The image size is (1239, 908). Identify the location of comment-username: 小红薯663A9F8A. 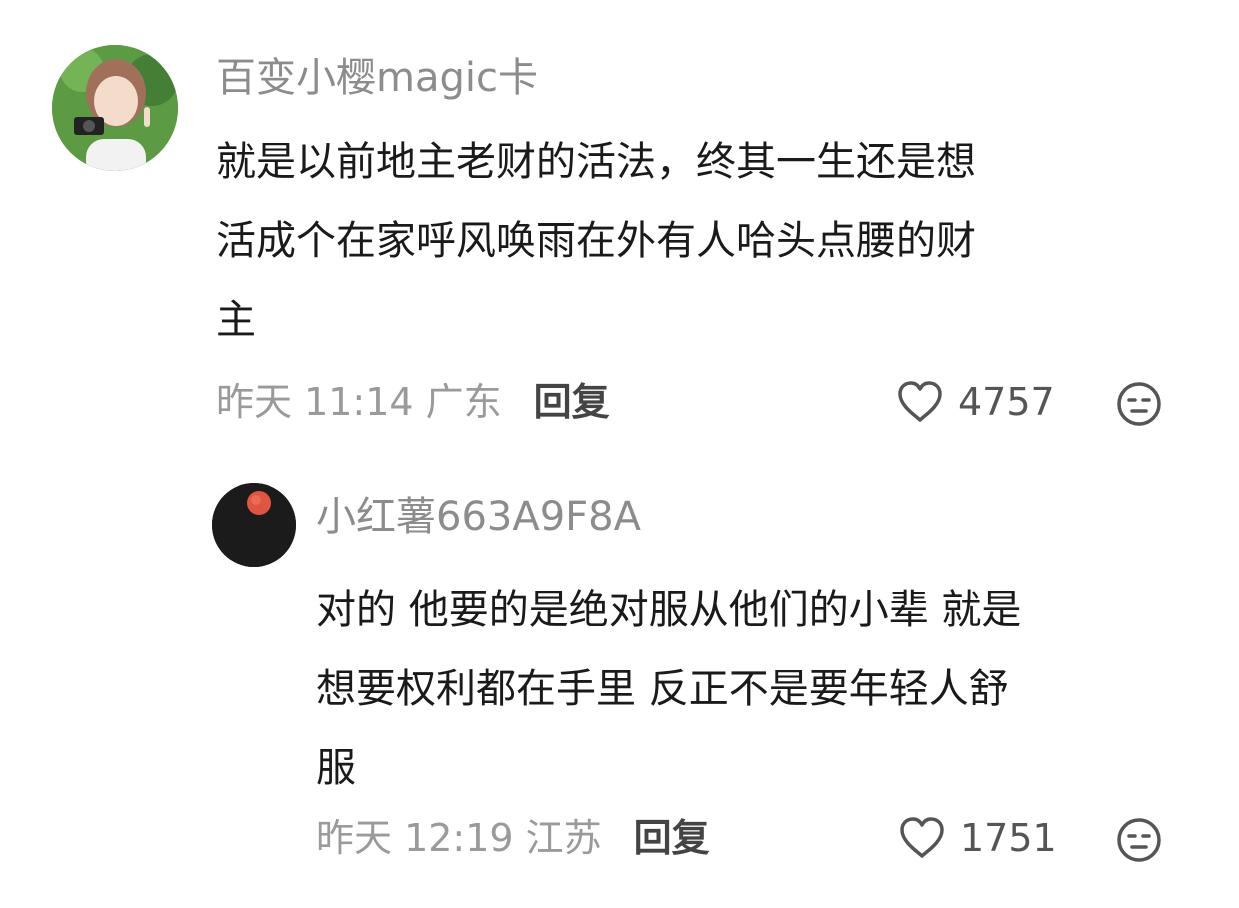
(478, 517).